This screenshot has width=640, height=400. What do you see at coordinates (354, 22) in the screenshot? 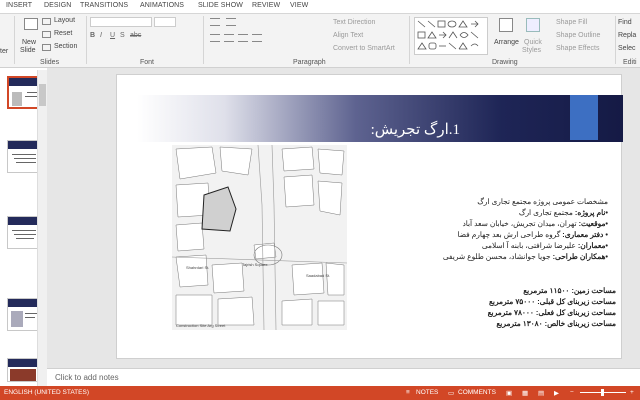
I see `text-direction-button: Text Direction` at bounding box center [354, 22].